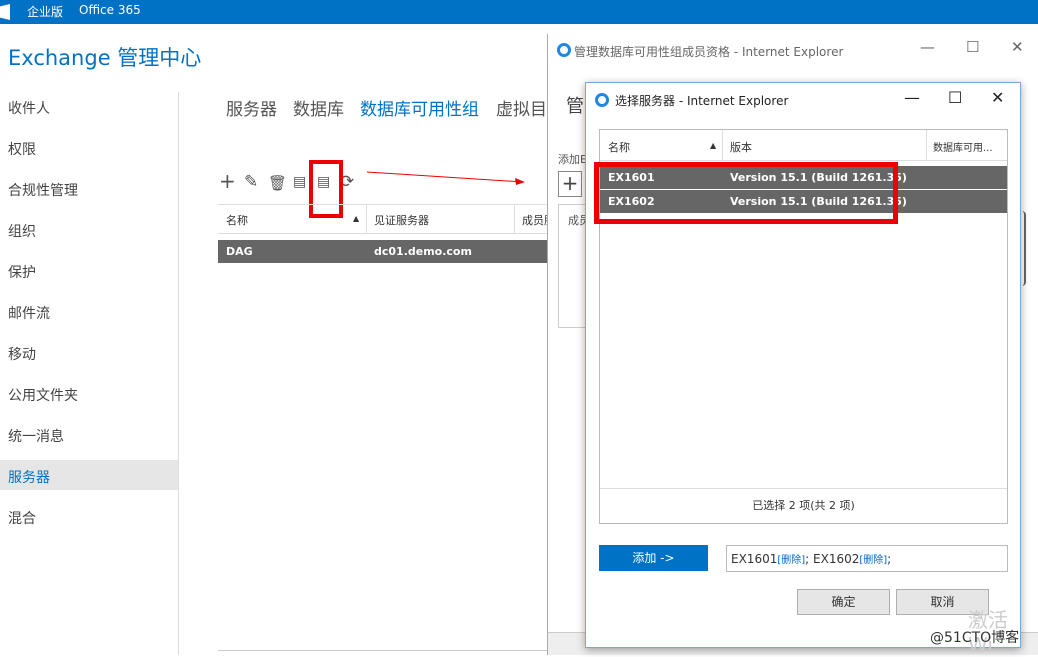 The image size is (1038, 657). What do you see at coordinates (575, 106) in the screenshot?
I see `page-heading: 管` at bounding box center [575, 106].